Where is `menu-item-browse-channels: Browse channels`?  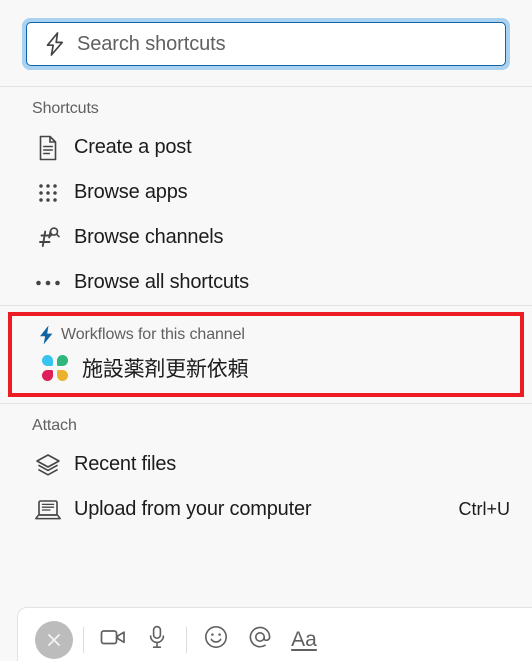 menu-item-browse-channels: Browse channels is located at coordinates (266, 237).